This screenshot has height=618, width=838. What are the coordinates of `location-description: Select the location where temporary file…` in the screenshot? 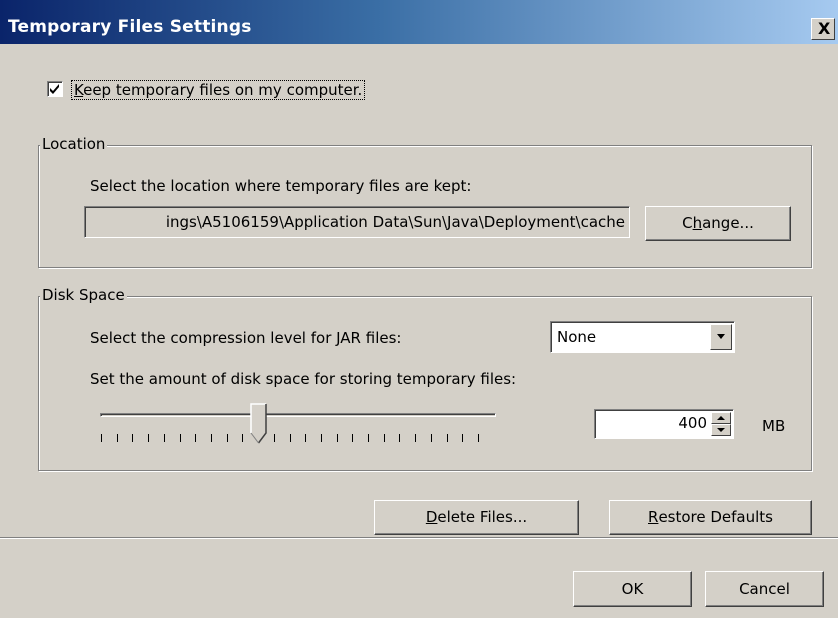 It's located at (281, 186).